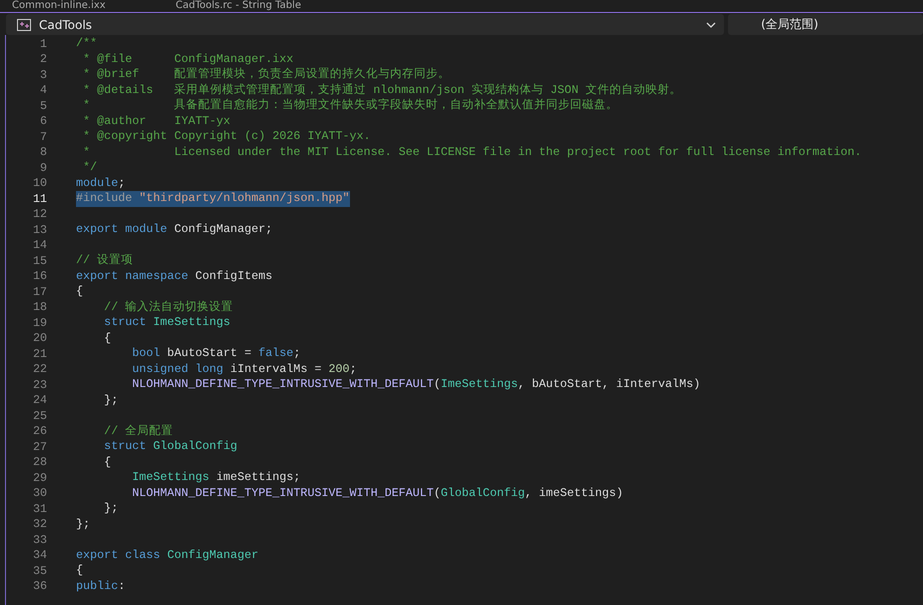 The image size is (923, 605). What do you see at coordinates (244, 369) in the screenshot?
I see `code-line: unsigned long iIntervalMs = 200;` at bounding box center [244, 369].